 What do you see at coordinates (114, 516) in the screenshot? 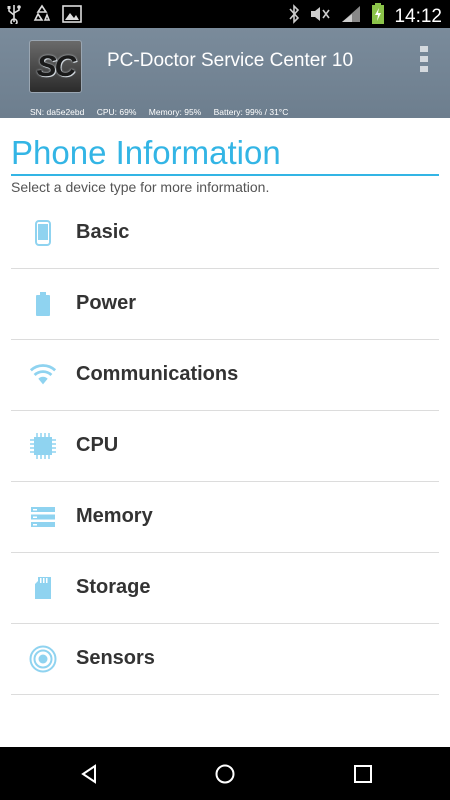
I see `list-item-label: Memory` at bounding box center [114, 516].